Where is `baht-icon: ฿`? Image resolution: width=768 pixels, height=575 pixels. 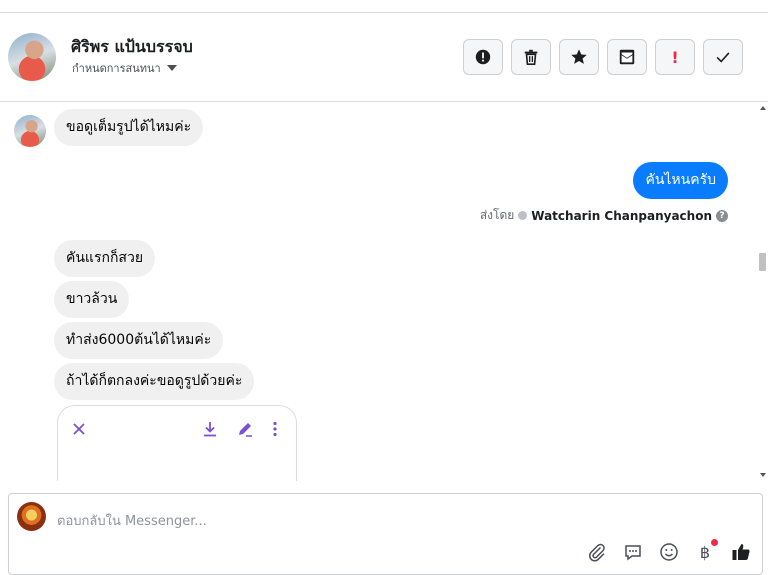
baht-icon: ฿ is located at coordinates (705, 552).